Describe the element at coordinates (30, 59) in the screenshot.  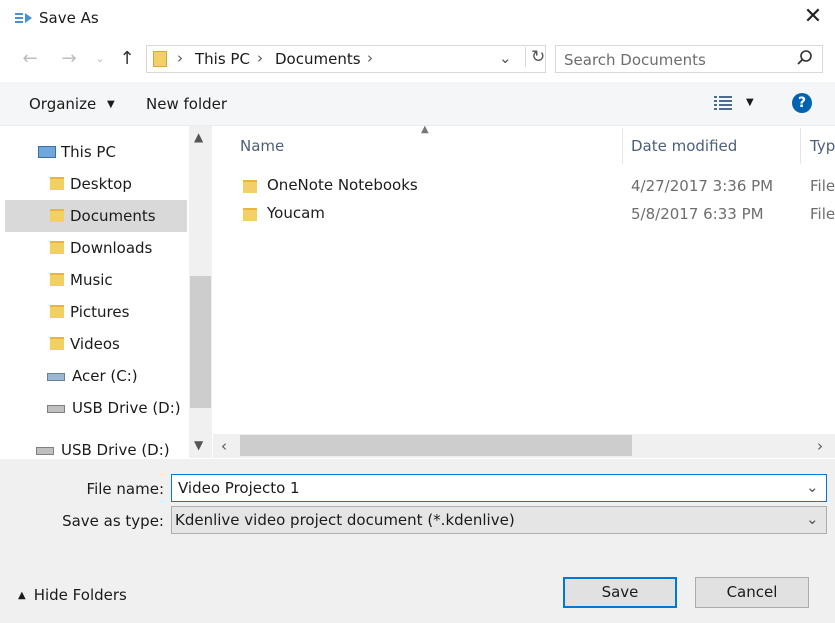
I see `back-arrow-icon: ←` at that location.